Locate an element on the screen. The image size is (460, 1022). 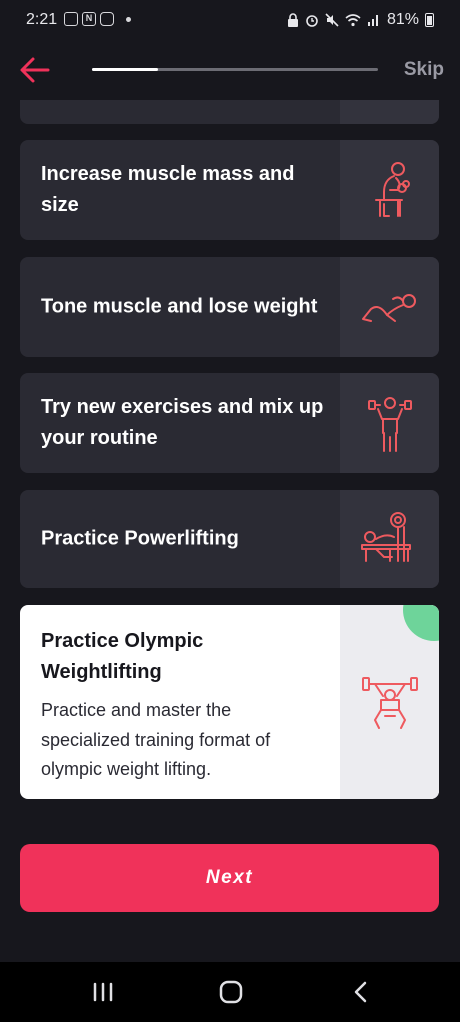
nav-back-button is located at coordinates (361, 992).